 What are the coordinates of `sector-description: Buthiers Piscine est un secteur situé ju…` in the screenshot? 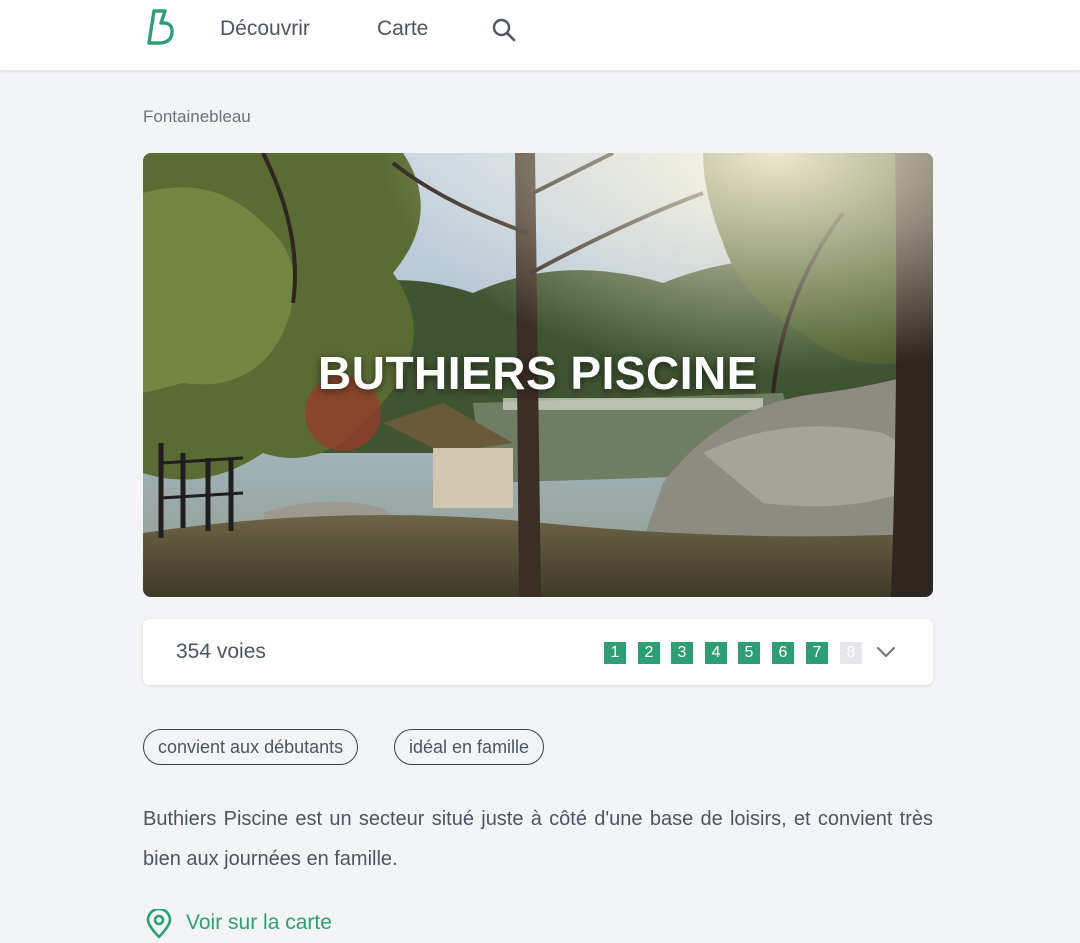 It's located at (538, 839).